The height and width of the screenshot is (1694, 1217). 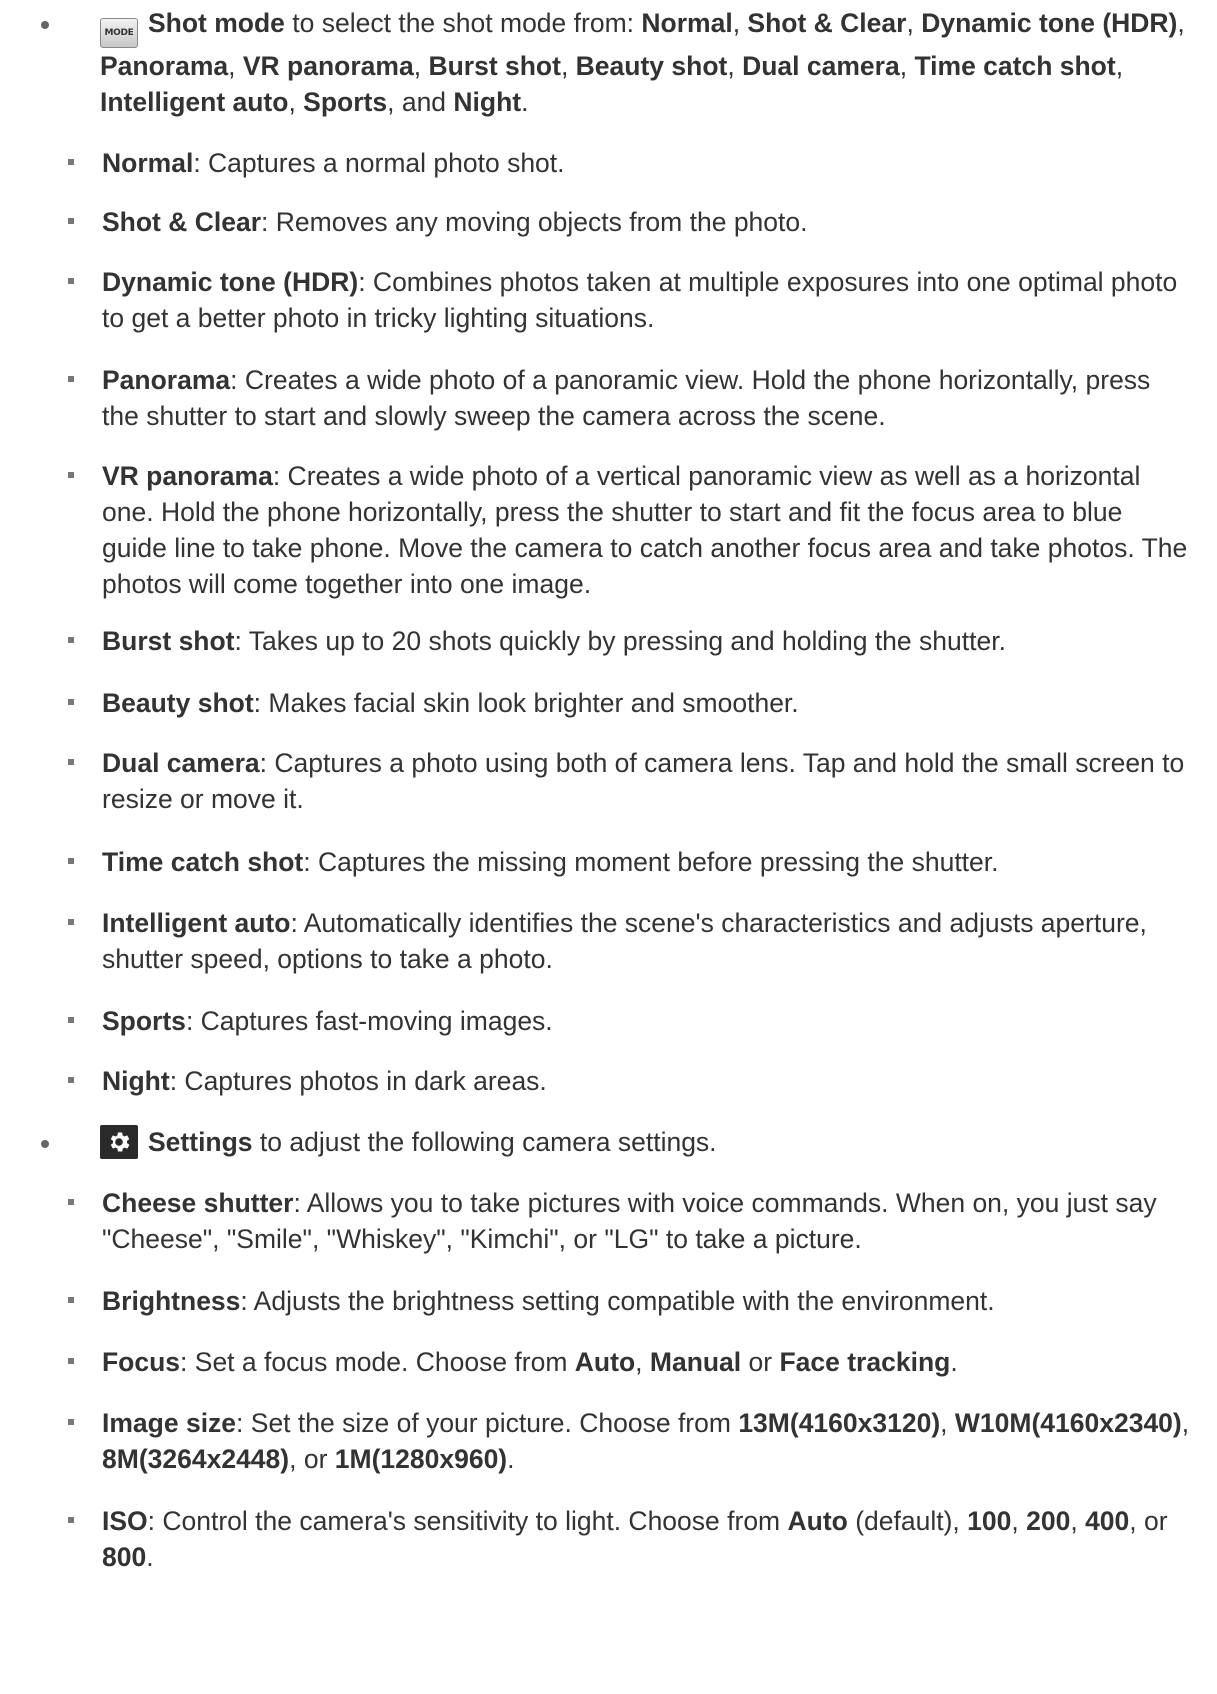 I want to click on bold-term: Shot mode, so click(x=216, y=23).